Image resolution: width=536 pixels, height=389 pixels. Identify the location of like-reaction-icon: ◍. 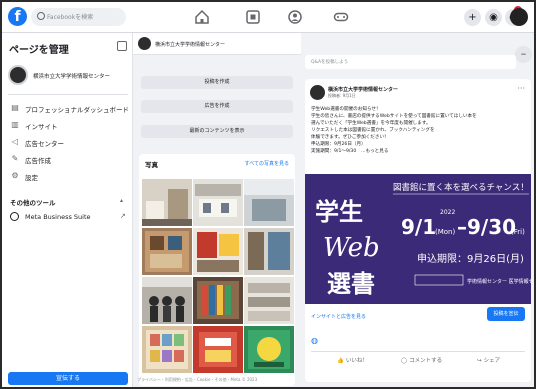
(314, 340).